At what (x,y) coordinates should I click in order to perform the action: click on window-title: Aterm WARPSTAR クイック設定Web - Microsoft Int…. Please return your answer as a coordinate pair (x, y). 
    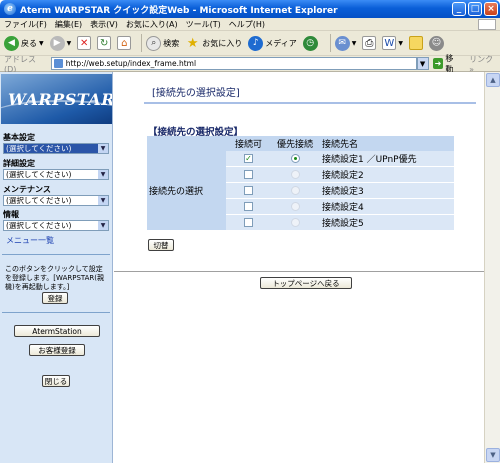
    Looking at the image, I should click on (179, 10).